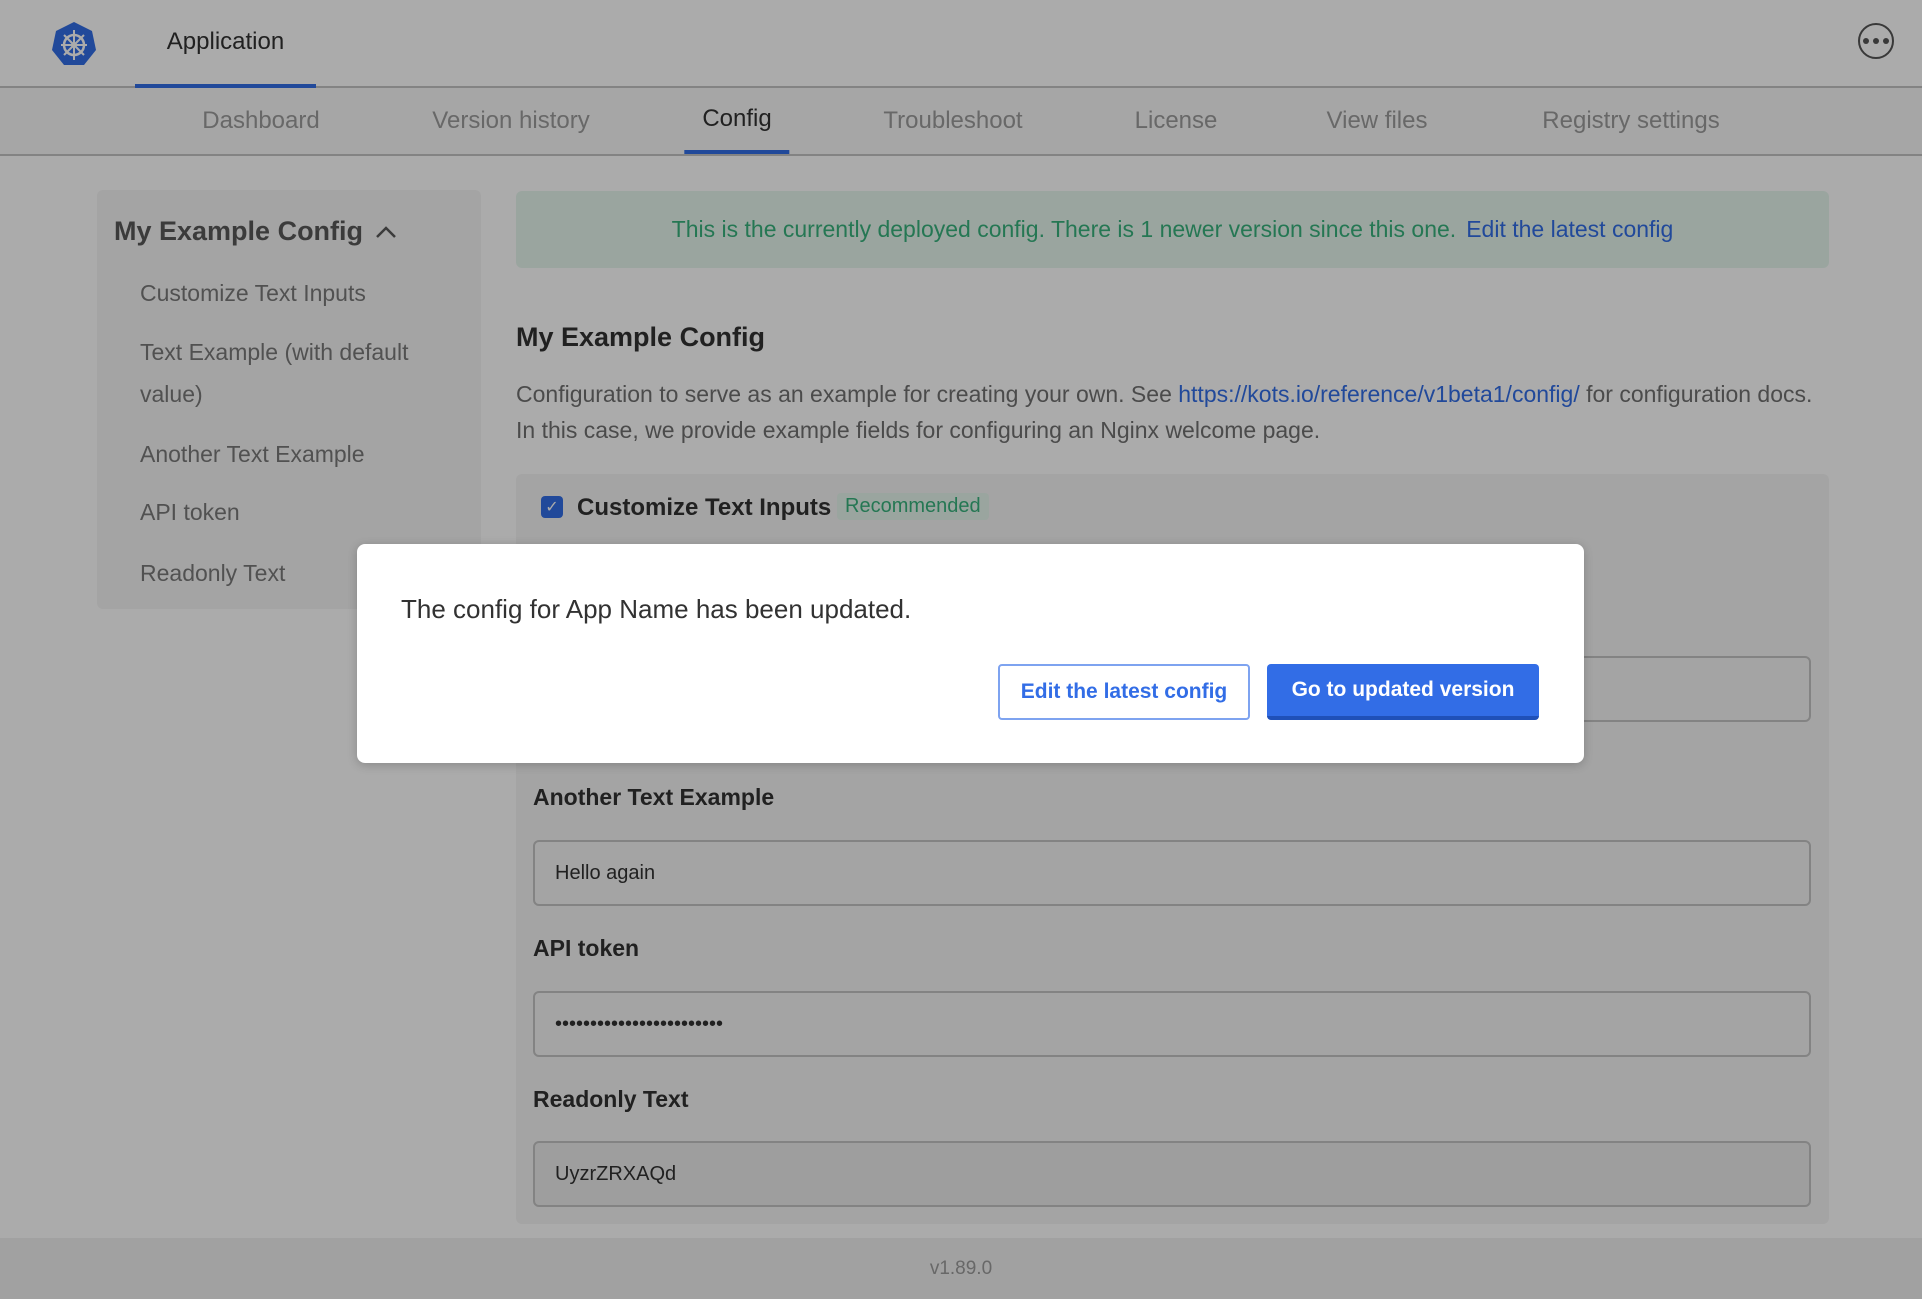  I want to click on edit-latest-config-button: Edit the latest config, so click(1124, 692).